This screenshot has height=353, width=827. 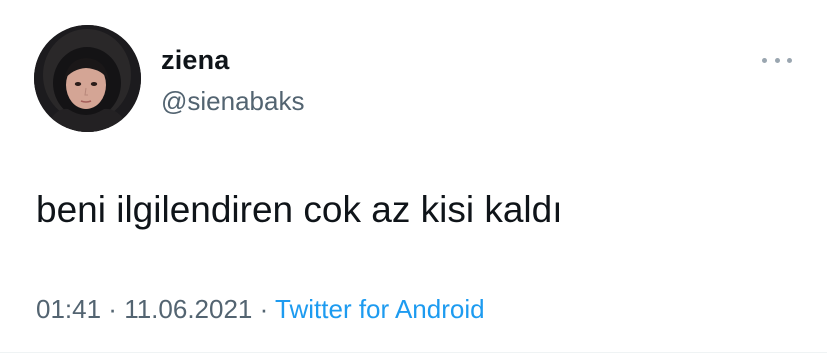 What do you see at coordinates (232, 101) in the screenshot?
I see `user-handle: @sienabaks` at bounding box center [232, 101].